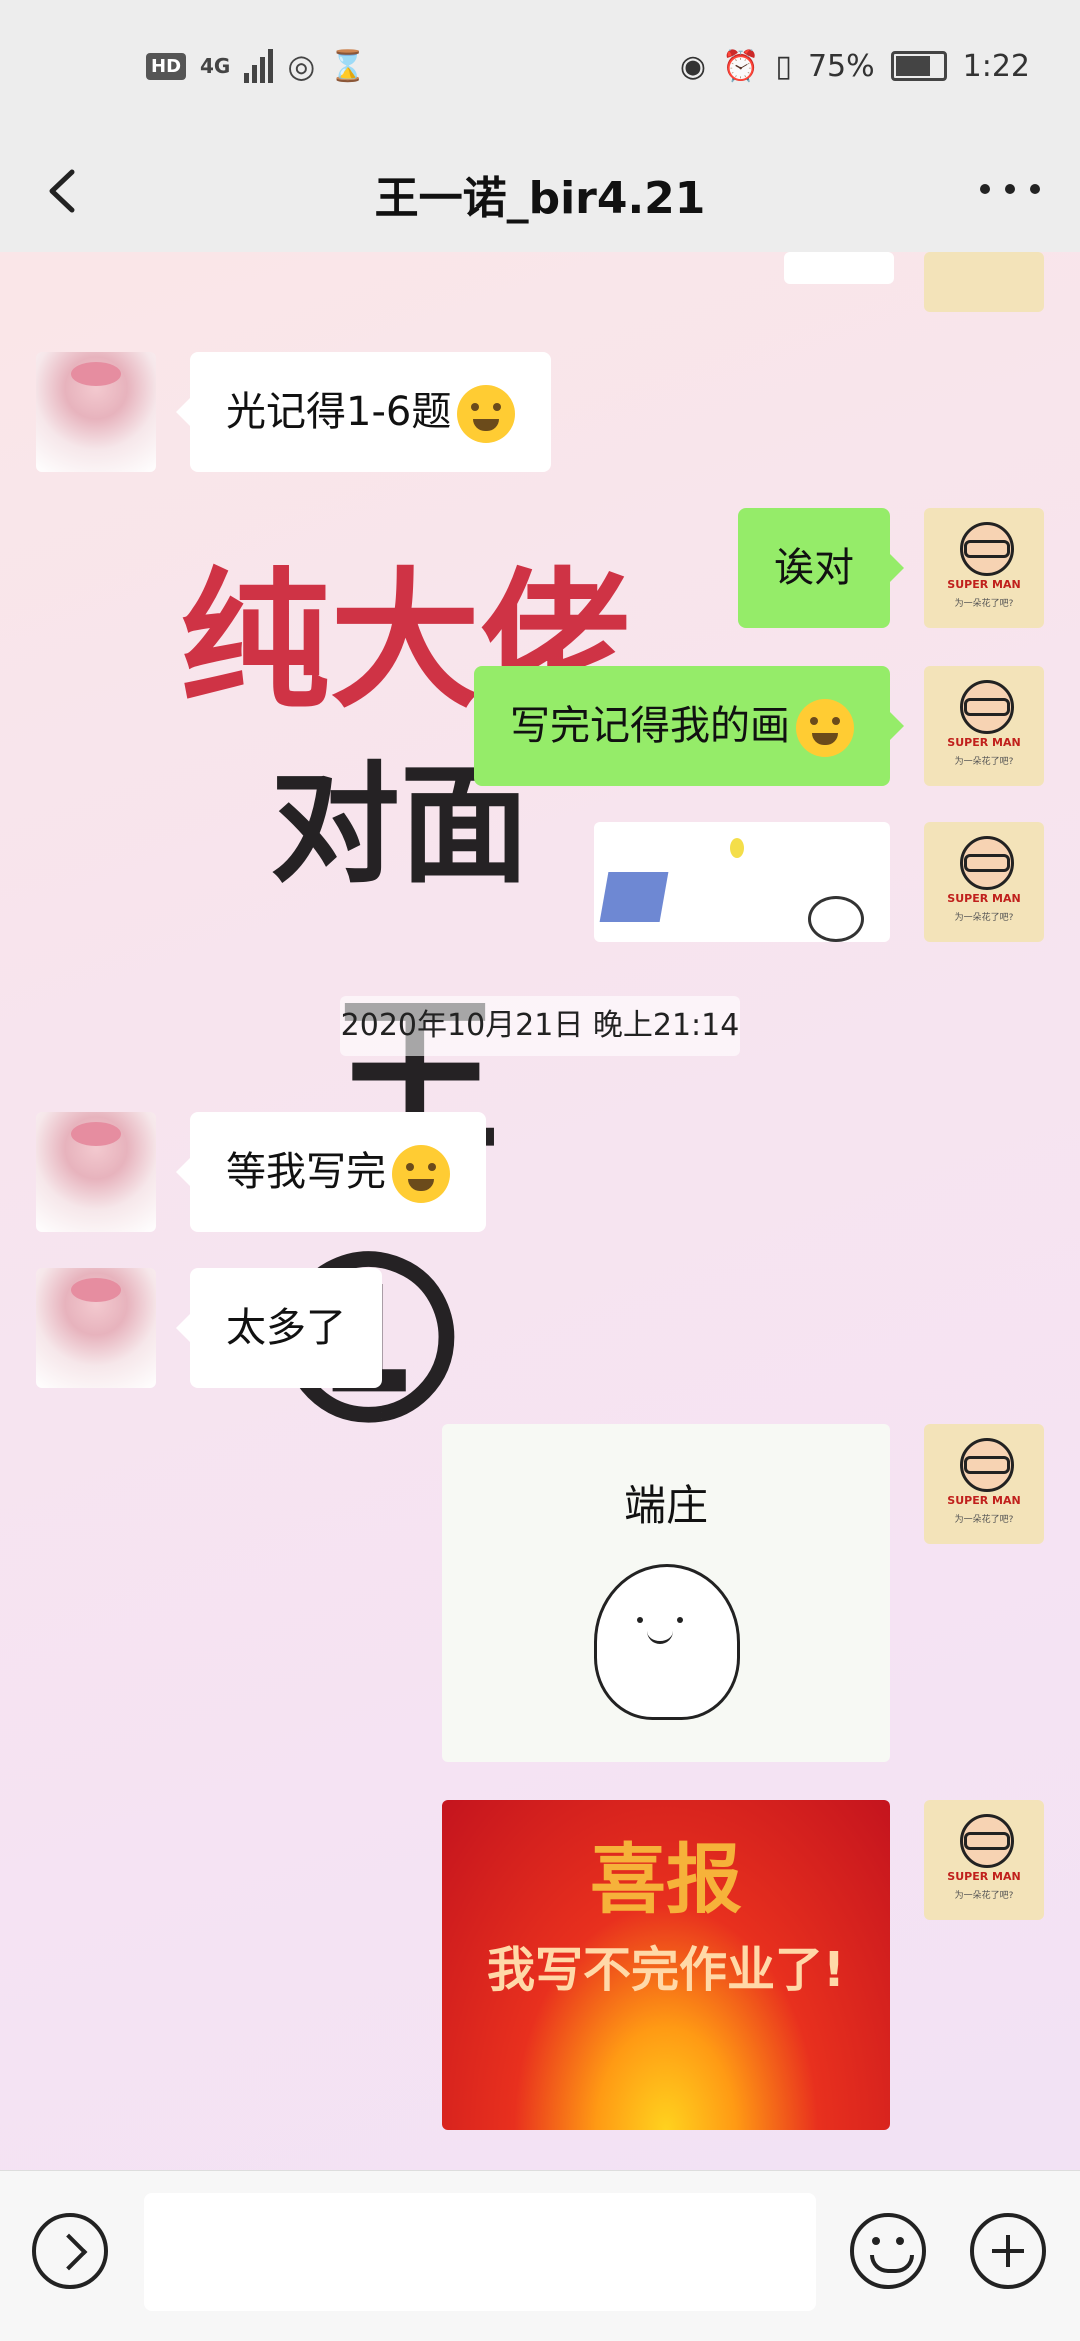 This screenshot has height=2341, width=1080. Describe the element at coordinates (841, 66) in the screenshot. I see `battery-percent: 75%` at that location.